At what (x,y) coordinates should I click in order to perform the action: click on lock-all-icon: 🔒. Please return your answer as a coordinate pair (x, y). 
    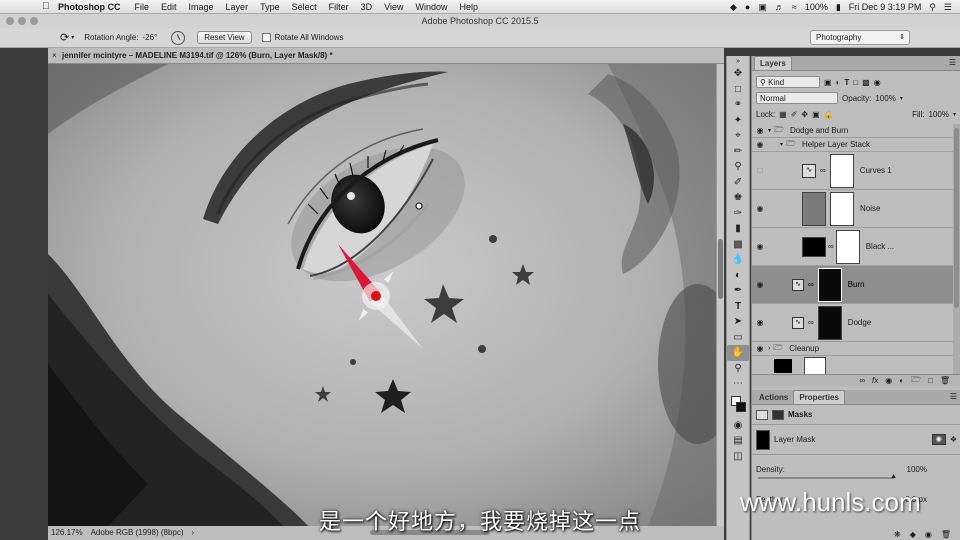
    Looking at the image, I should click on (829, 114).